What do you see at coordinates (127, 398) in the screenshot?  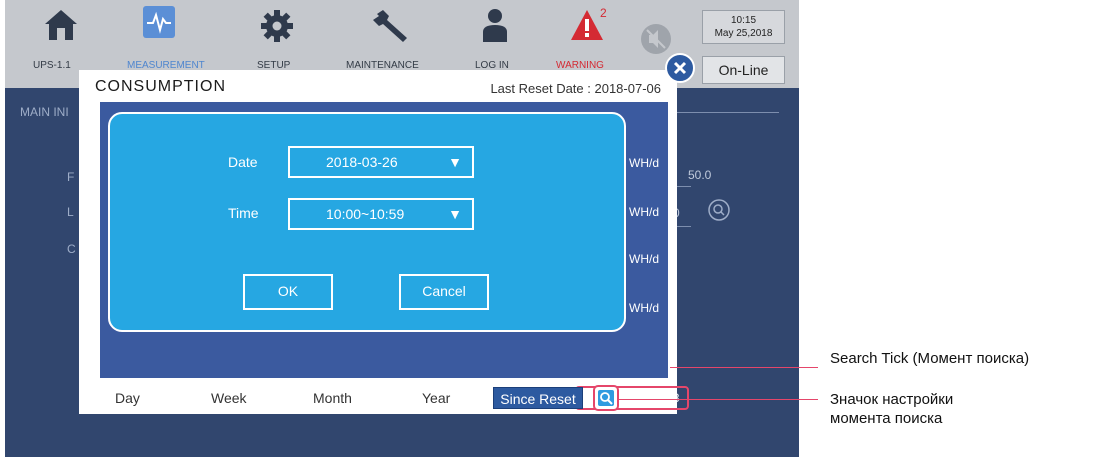 I see `tab-day: Day` at bounding box center [127, 398].